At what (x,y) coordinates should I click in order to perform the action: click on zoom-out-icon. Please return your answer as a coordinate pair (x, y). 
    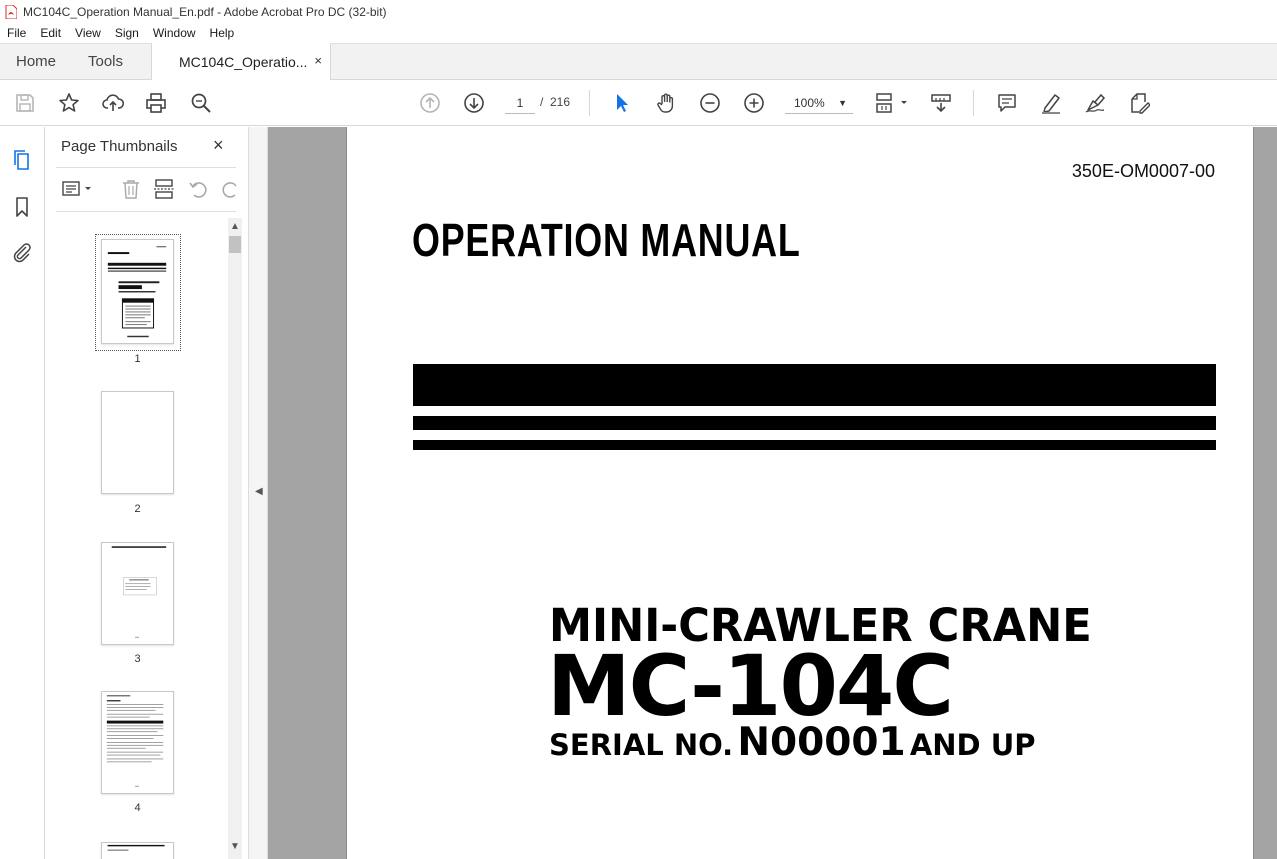
    Looking at the image, I should click on (710, 103).